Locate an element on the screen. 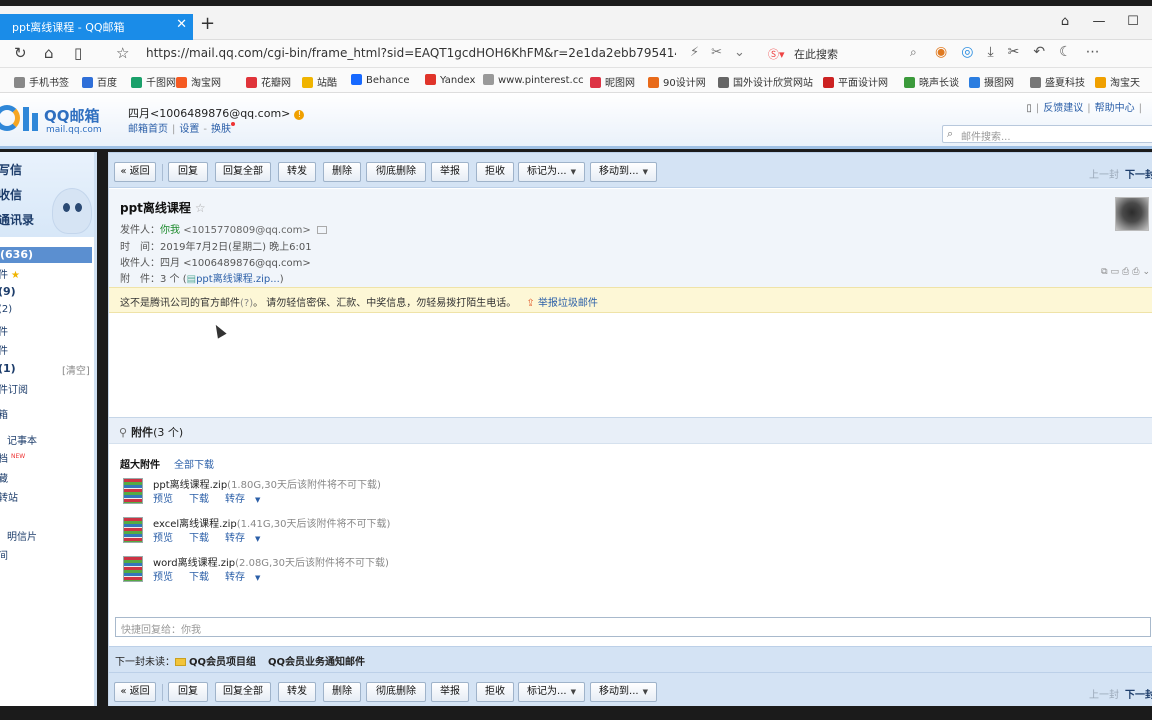  maximize-icon: ☐ is located at coordinates (1133, 21).